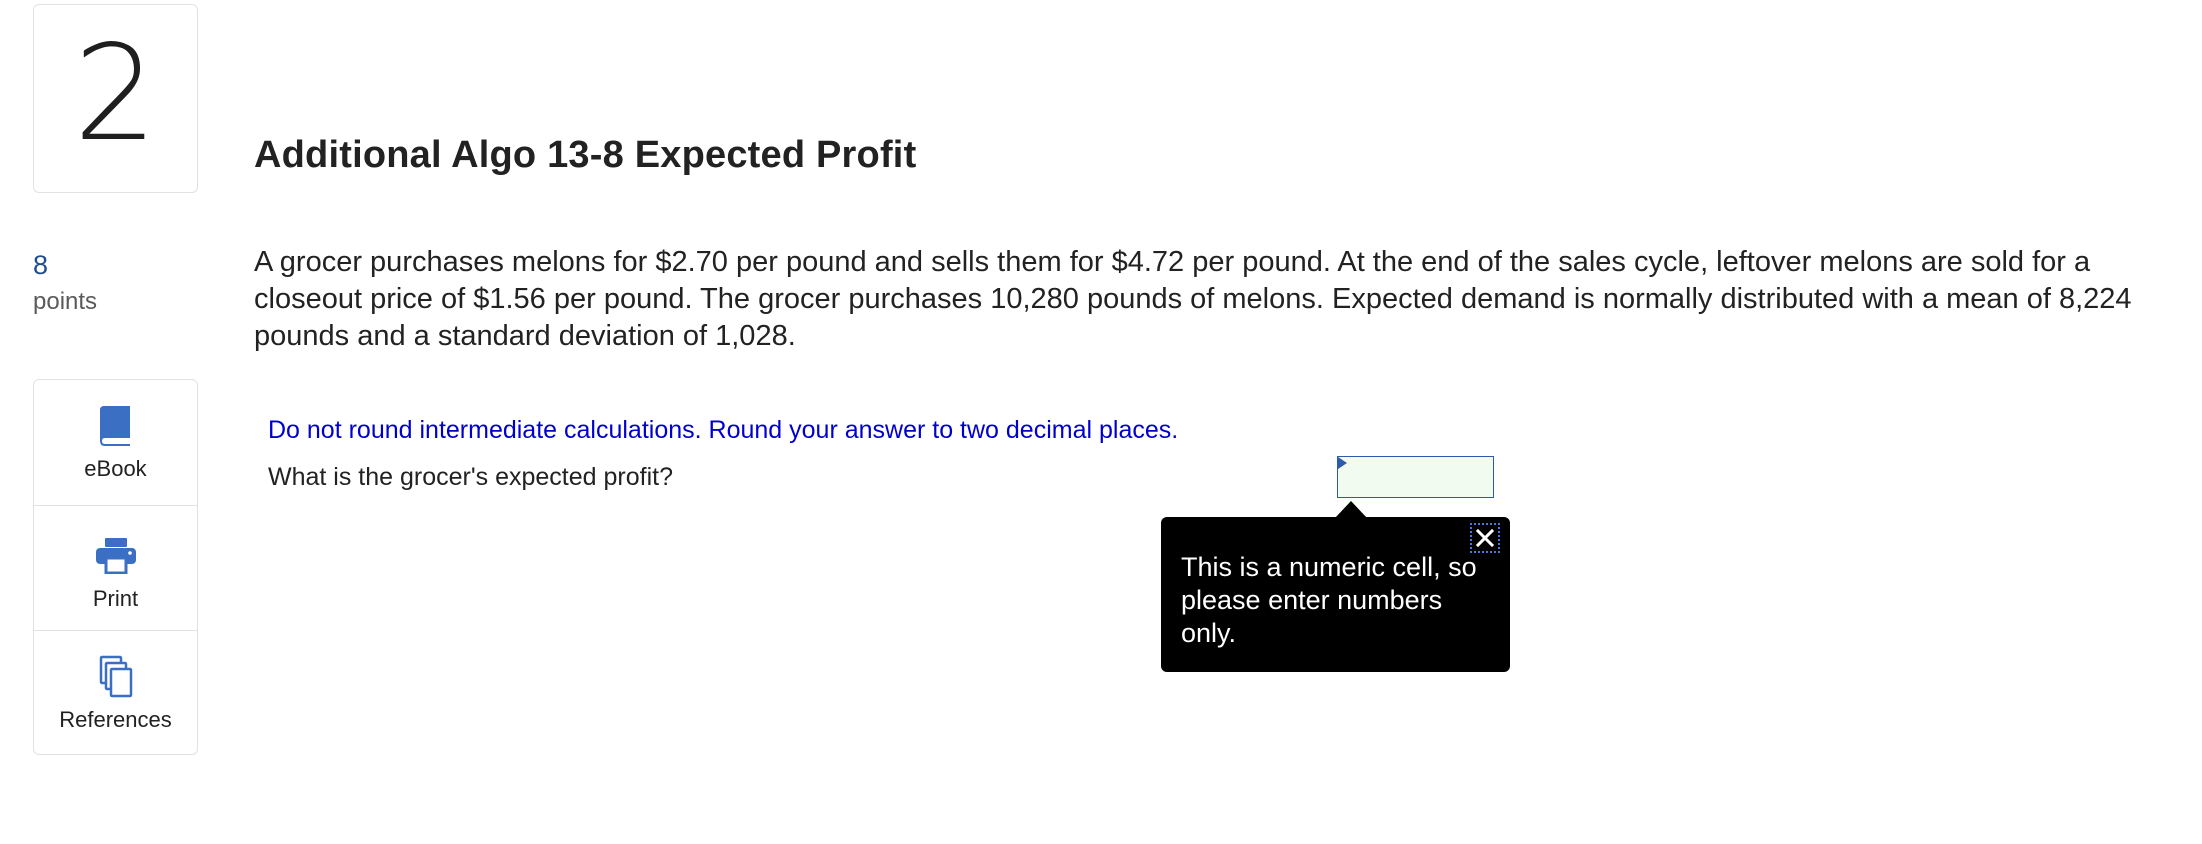  What do you see at coordinates (585, 155) in the screenshot?
I see `question-title: Additional Algo 13-8 Expected Profit` at bounding box center [585, 155].